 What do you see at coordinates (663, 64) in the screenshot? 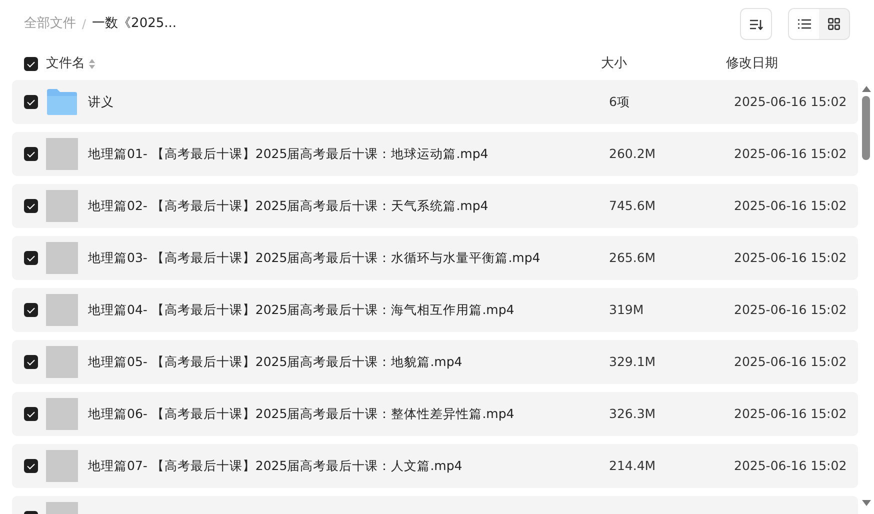
I see `column-header: 大小` at bounding box center [663, 64].